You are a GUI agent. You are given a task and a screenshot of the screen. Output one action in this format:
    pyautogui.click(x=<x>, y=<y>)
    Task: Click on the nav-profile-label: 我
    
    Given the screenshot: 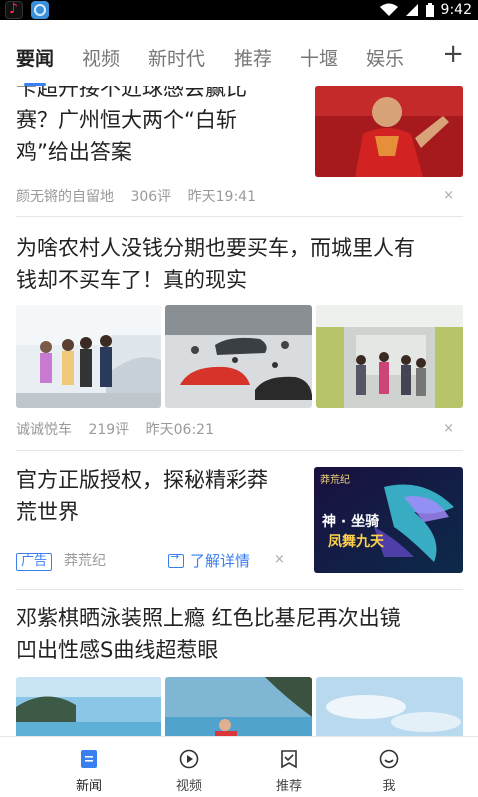 What is the action you would take?
    pyautogui.click(x=389, y=786)
    